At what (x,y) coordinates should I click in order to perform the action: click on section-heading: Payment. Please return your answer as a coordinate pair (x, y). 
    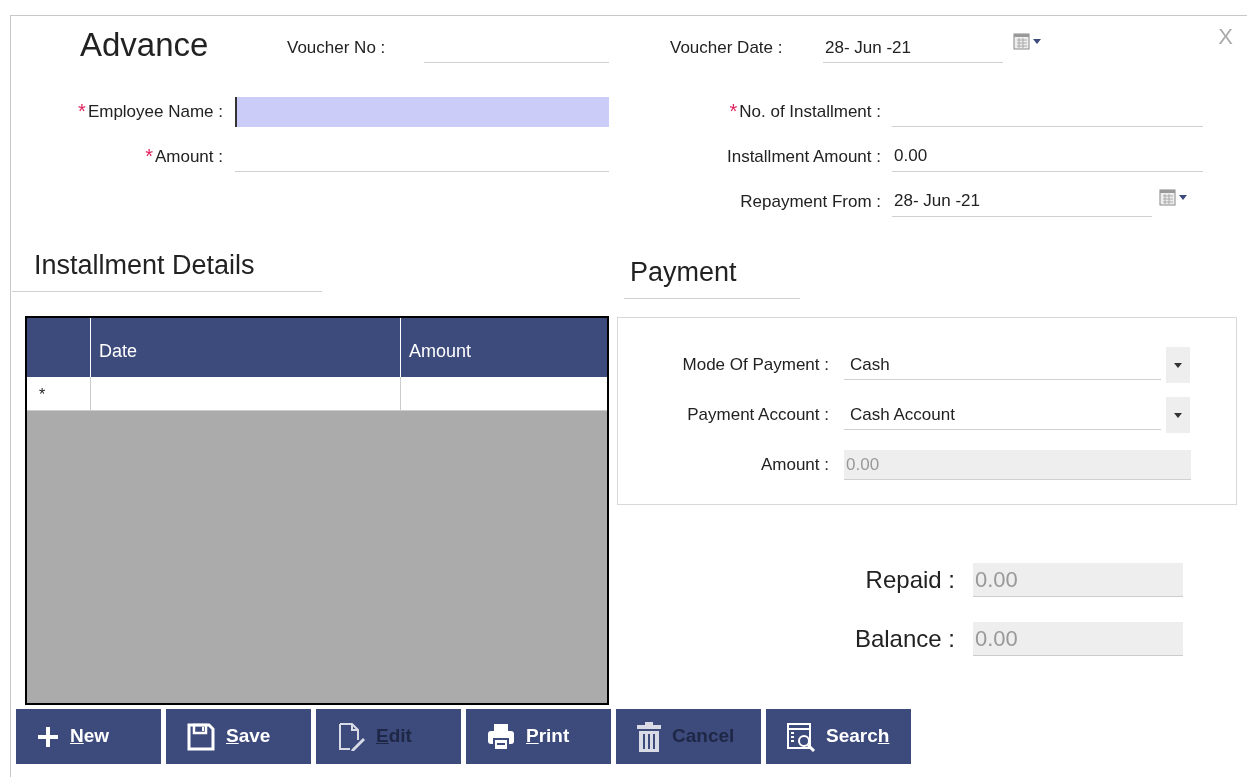
    Looking at the image, I should click on (683, 273).